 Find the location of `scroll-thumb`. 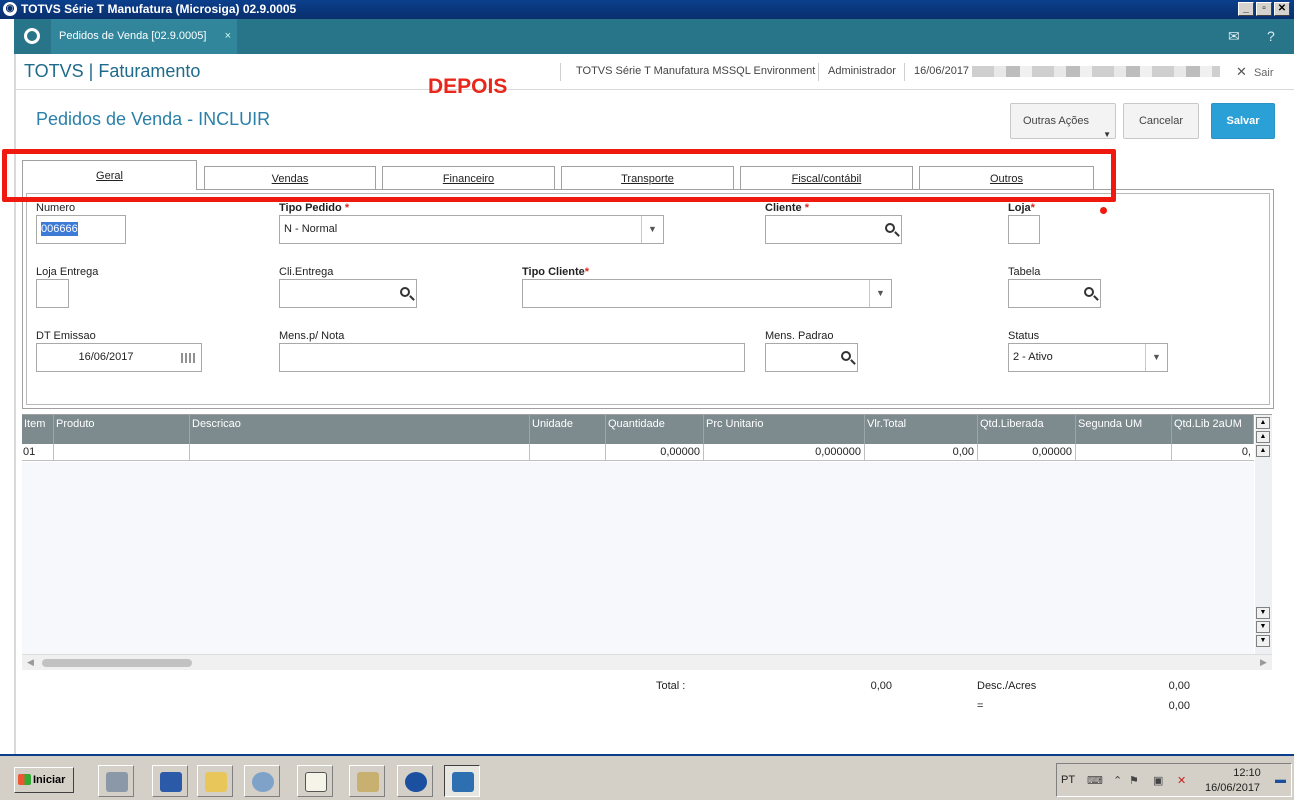

scroll-thumb is located at coordinates (117, 663).